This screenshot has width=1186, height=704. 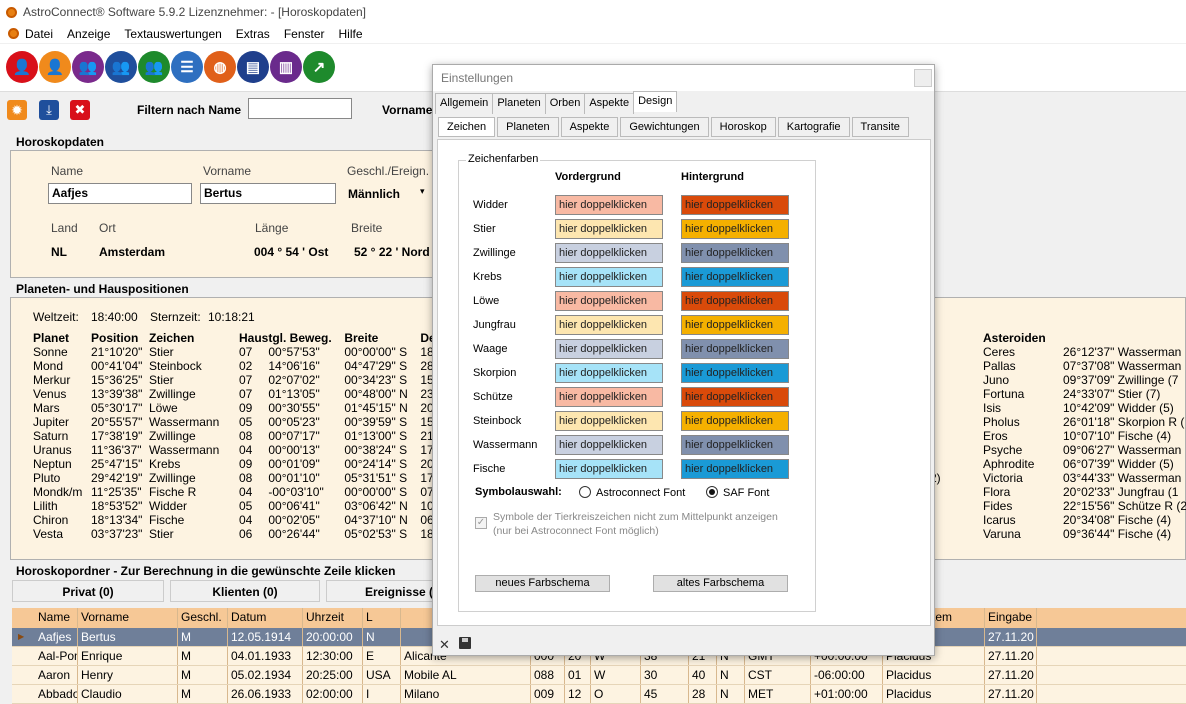 I want to click on grid-cell: Mobile AL, so click(x=466, y=675).